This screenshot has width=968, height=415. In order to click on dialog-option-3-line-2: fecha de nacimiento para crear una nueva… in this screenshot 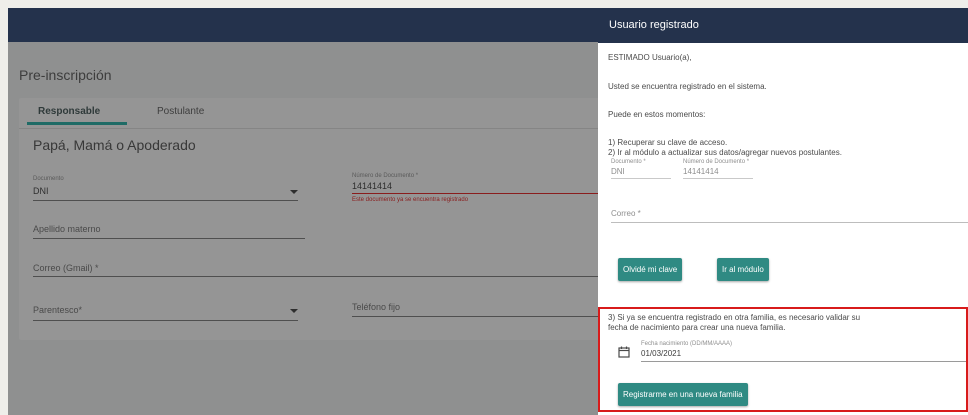, I will do `click(697, 327)`.